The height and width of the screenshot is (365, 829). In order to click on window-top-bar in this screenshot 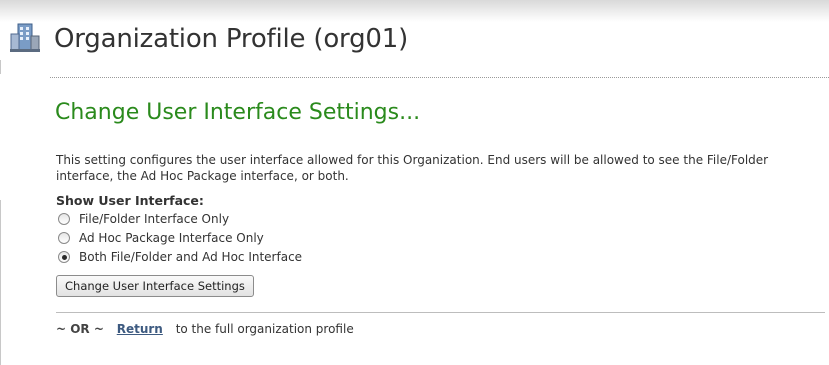, I will do `click(414, 11)`.